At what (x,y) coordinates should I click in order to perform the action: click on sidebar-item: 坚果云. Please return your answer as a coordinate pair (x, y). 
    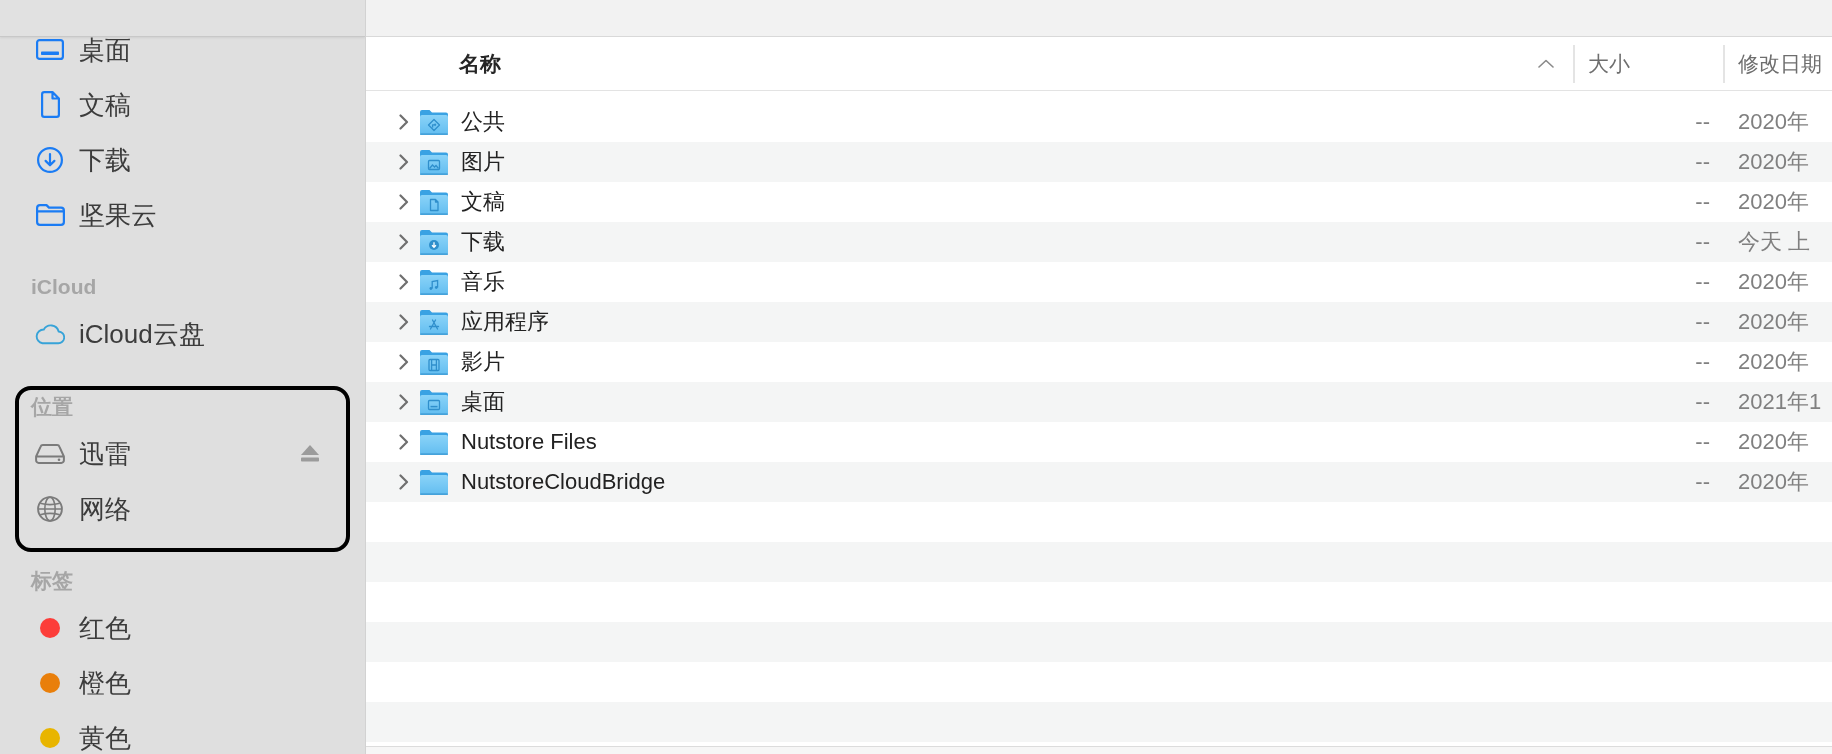
    Looking at the image, I should click on (182, 214).